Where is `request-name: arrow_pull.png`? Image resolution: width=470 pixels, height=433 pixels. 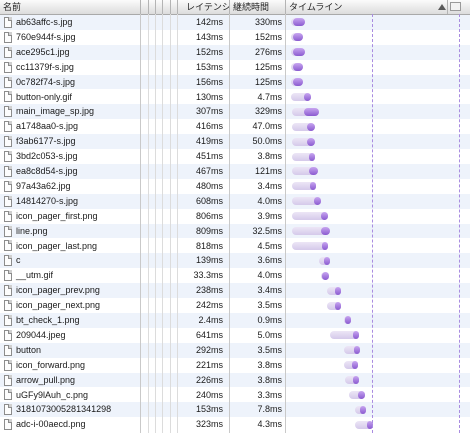
request-name: arrow_pull.png is located at coordinates (46, 379).